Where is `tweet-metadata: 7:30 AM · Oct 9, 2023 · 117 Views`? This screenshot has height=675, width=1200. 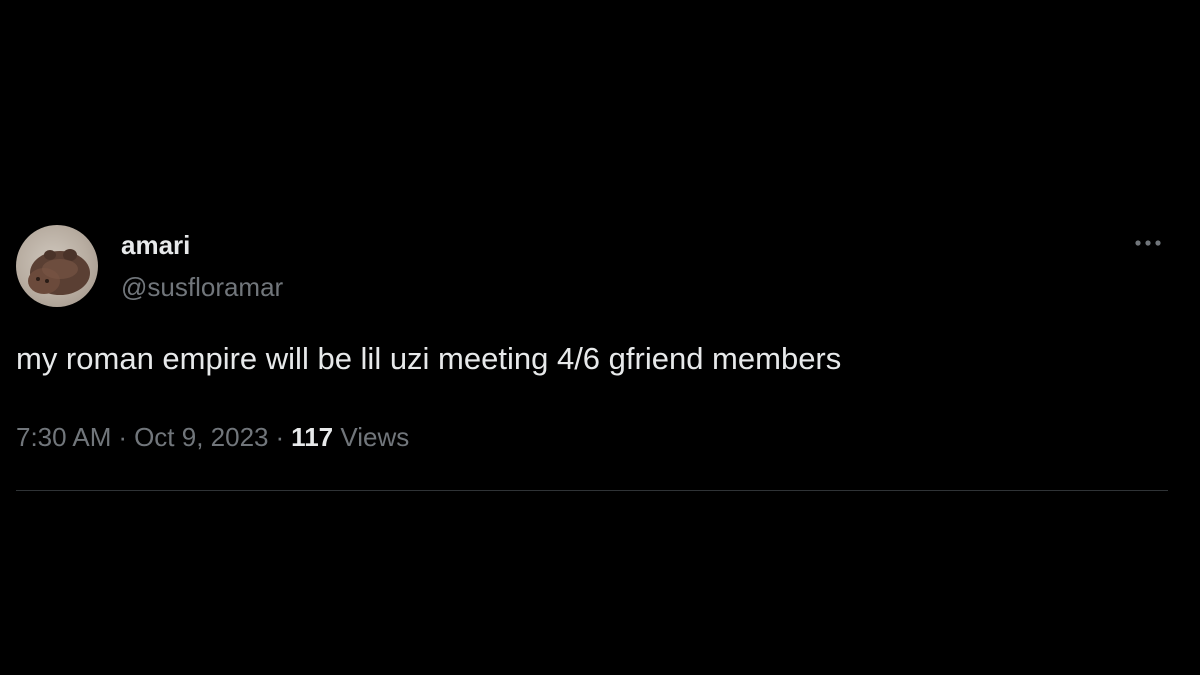
tweet-metadata: 7:30 AM · Oct 9, 2023 · 117 Views is located at coordinates (212, 437).